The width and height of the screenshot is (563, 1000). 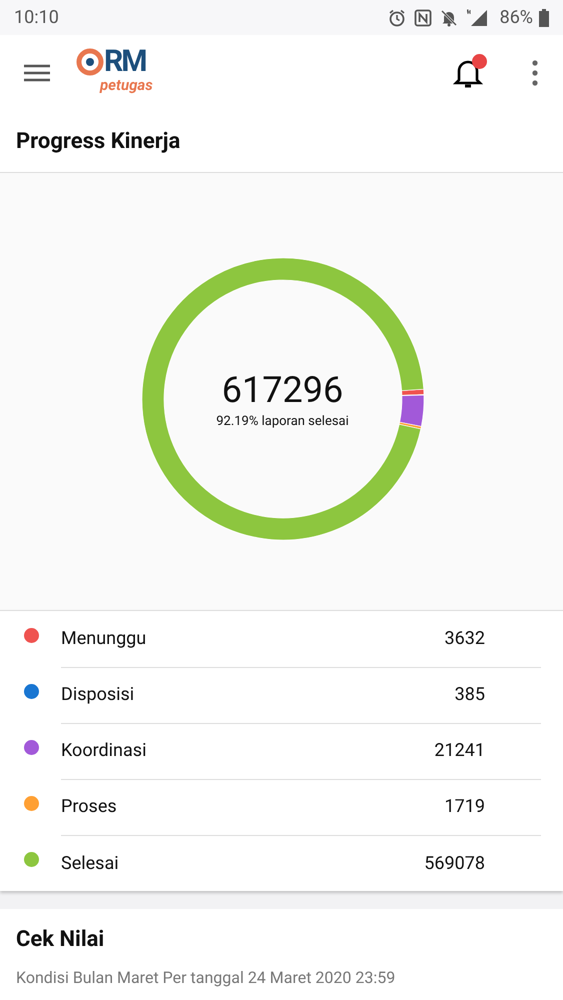 What do you see at coordinates (103, 638) in the screenshot?
I see `status-label: Menunggu` at bounding box center [103, 638].